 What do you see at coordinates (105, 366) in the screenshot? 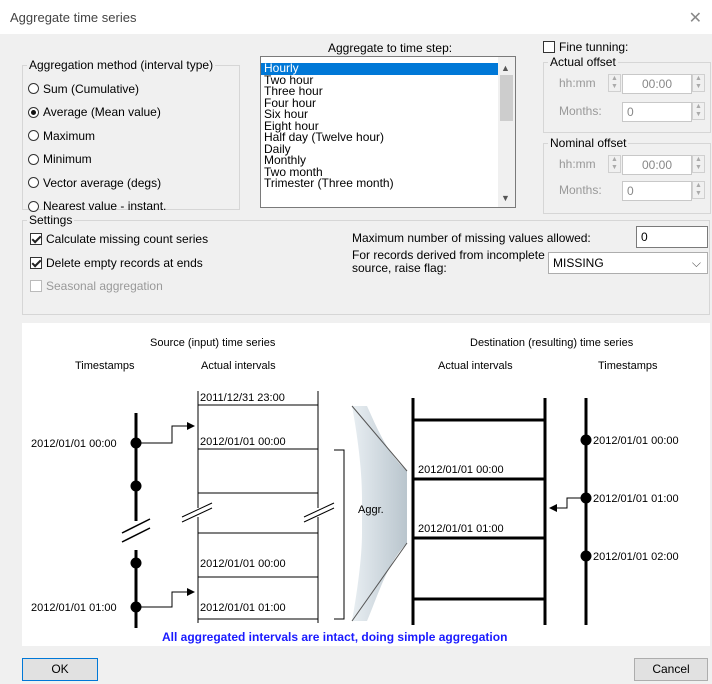
I see `source-timestamps-label: Timestamps` at bounding box center [105, 366].